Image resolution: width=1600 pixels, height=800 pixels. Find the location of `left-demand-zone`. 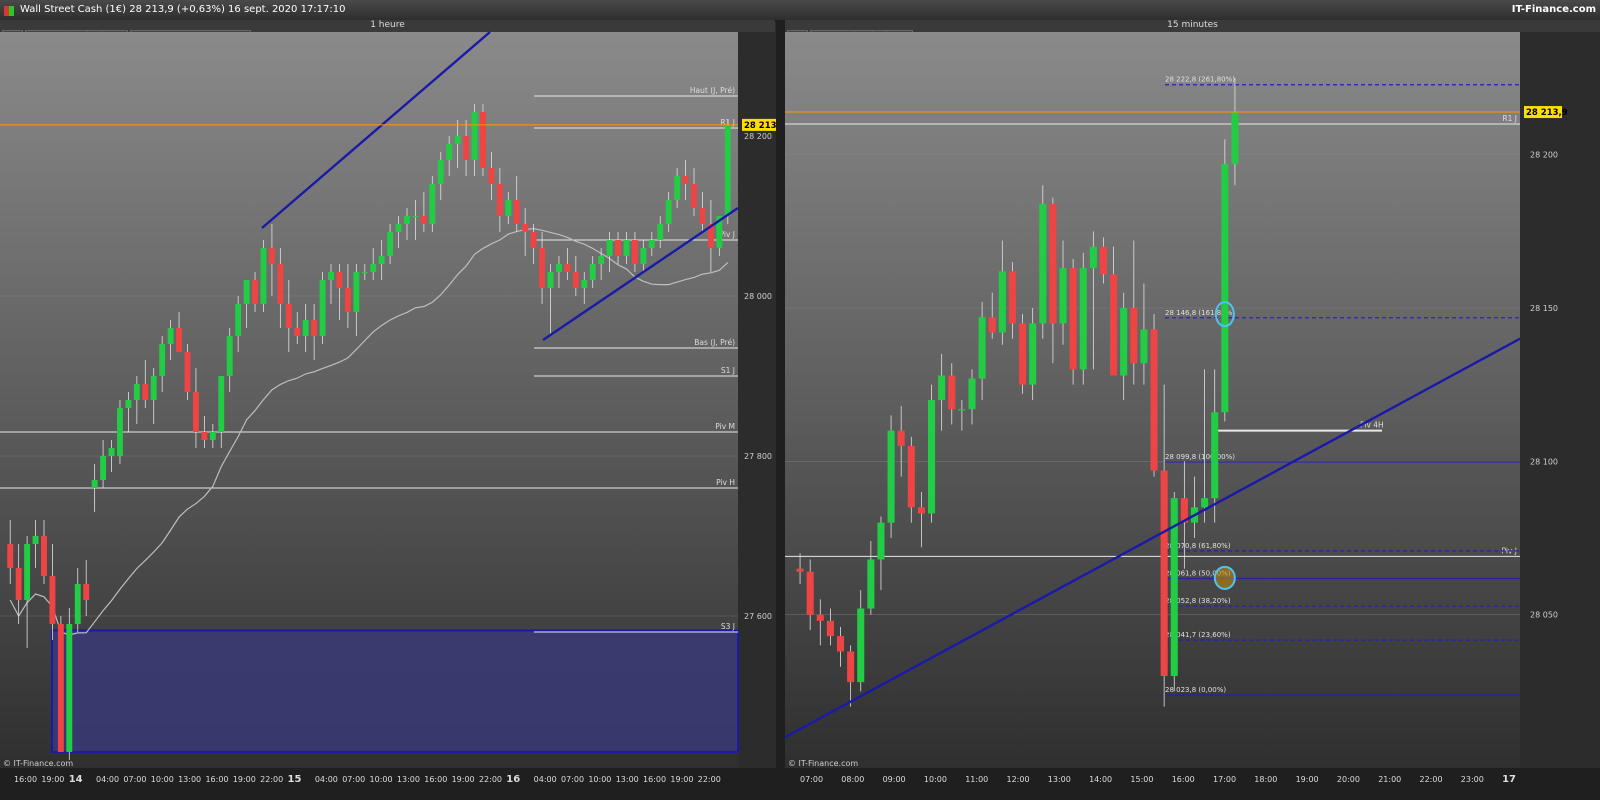

left-demand-zone is located at coordinates (395, 691).